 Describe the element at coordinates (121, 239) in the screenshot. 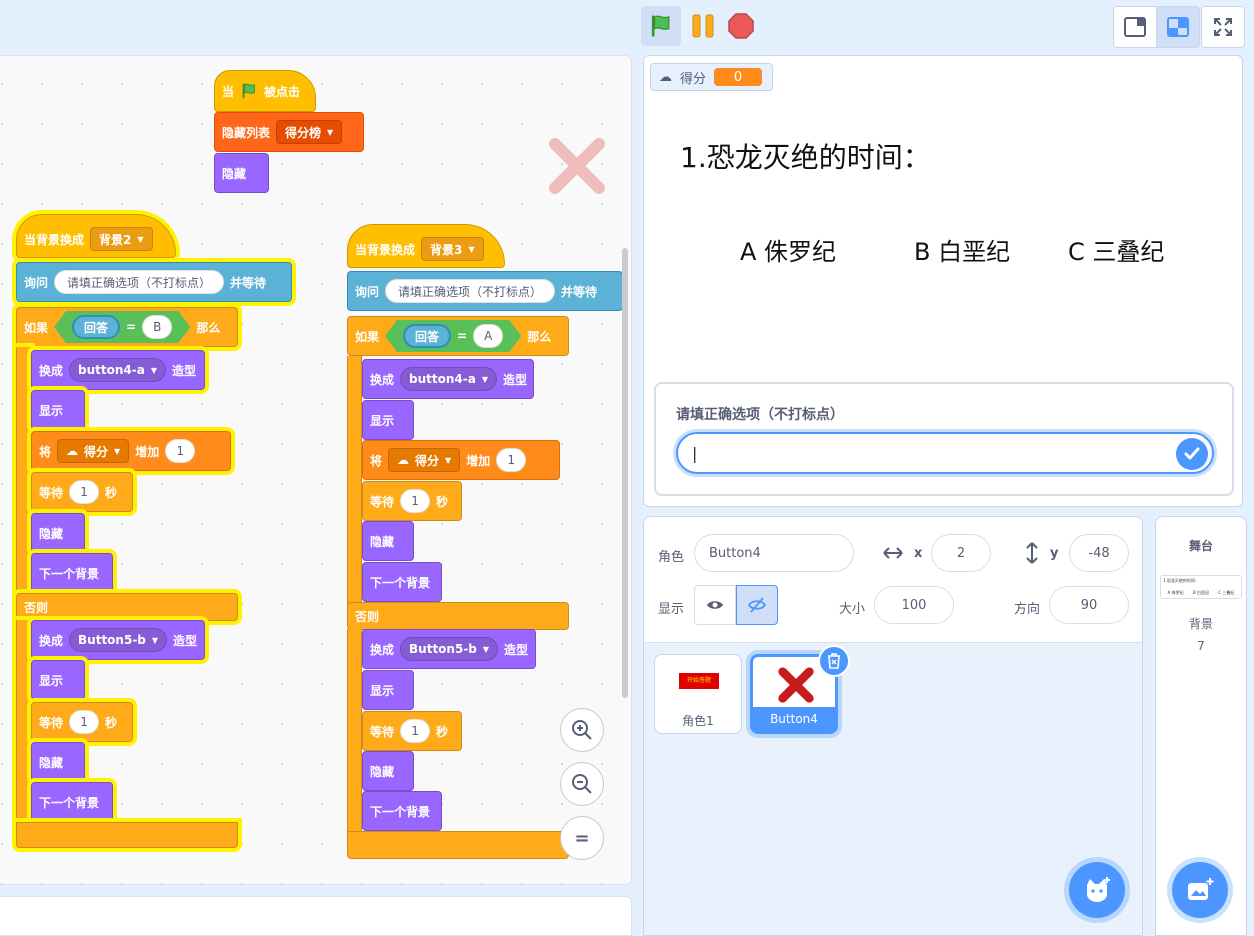

I see `backdrop-dropdown: 背景2 ▼` at that location.